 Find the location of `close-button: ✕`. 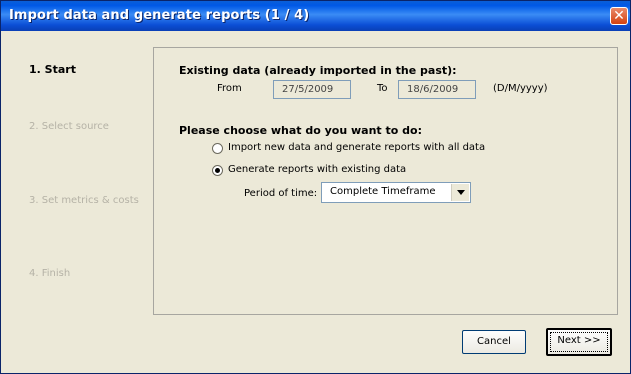

close-button: ✕ is located at coordinates (619, 16).